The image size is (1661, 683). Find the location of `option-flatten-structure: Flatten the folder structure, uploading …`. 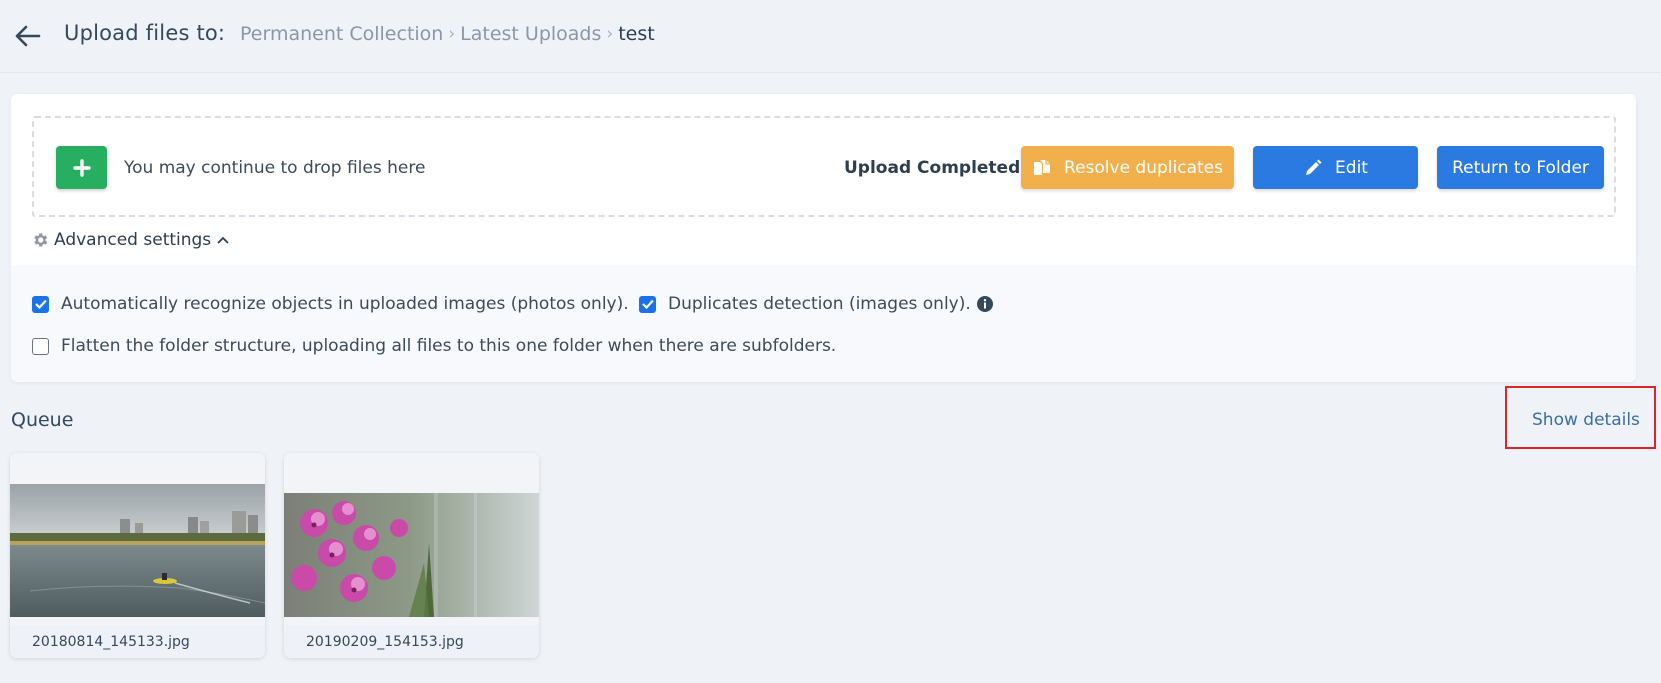

option-flatten-structure: Flatten the folder structure, uploading … is located at coordinates (434, 346).